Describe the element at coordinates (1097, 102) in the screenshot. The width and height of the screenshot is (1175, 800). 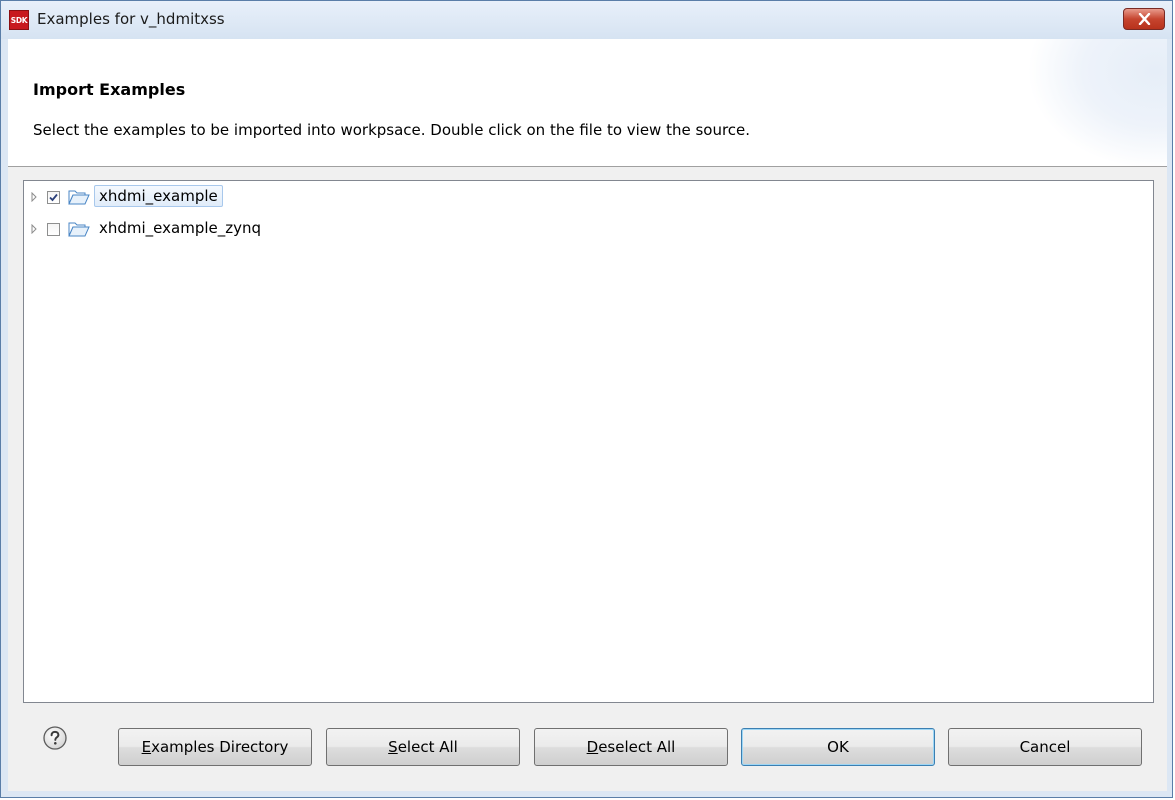
I see `header-decoration` at that location.